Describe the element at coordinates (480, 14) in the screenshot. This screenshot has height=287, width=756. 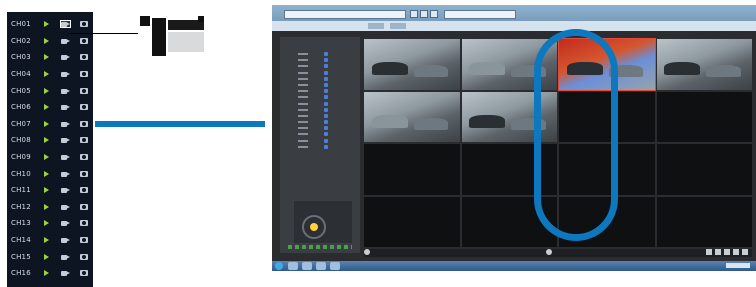
I see `search-input` at that location.